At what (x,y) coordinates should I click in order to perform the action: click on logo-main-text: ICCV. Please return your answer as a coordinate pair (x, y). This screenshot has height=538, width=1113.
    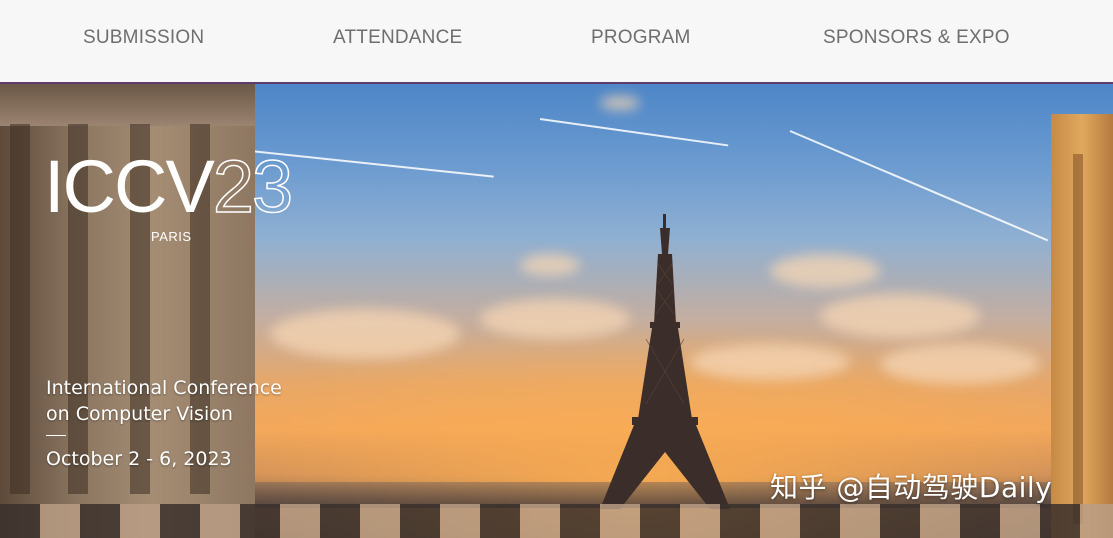
    Looking at the image, I should click on (129, 186).